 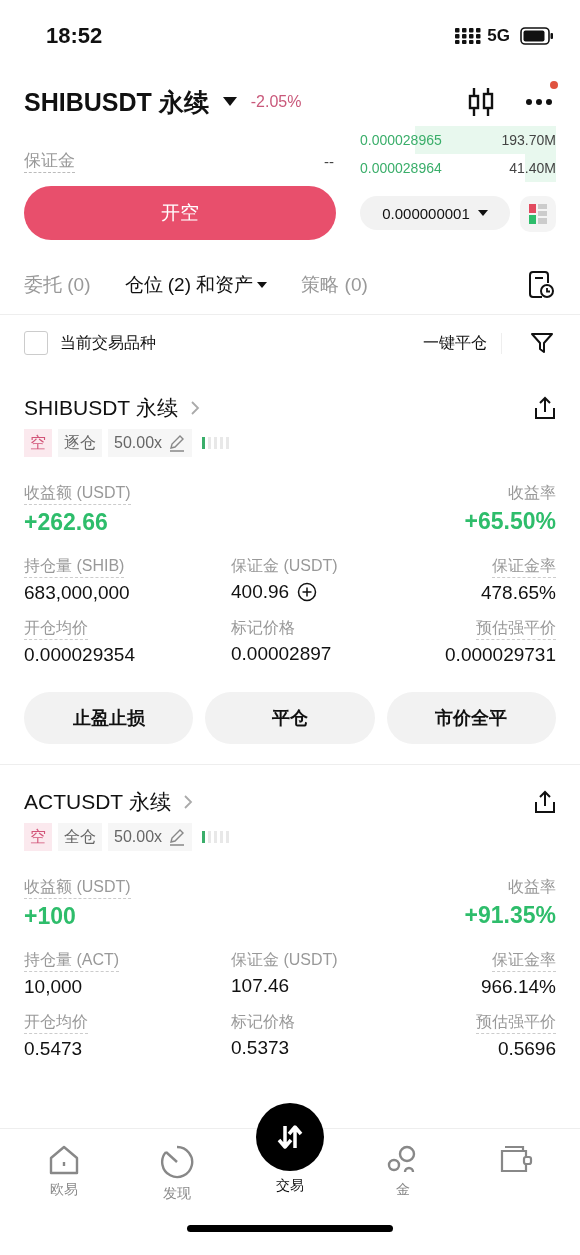 What do you see at coordinates (329, 161) in the screenshot?
I see `margin-value: --` at bounding box center [329, 161].